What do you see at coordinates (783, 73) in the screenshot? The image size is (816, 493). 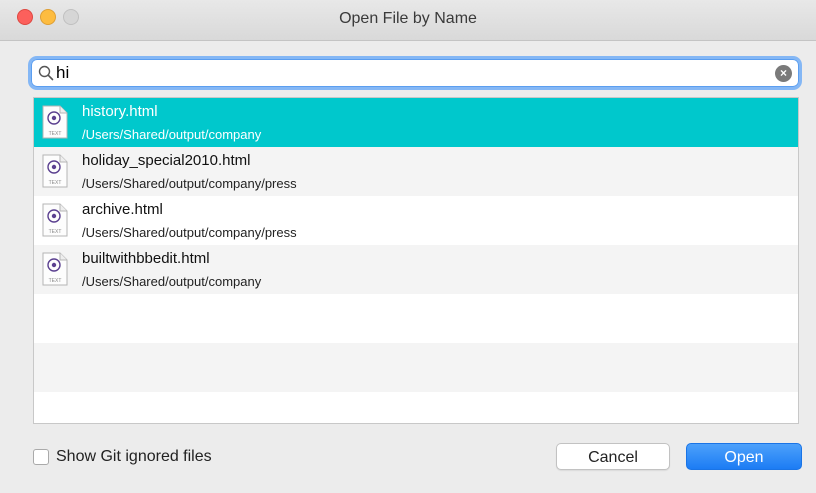 I see `clear-search-icon: ×` at bounding box center [783, 73].